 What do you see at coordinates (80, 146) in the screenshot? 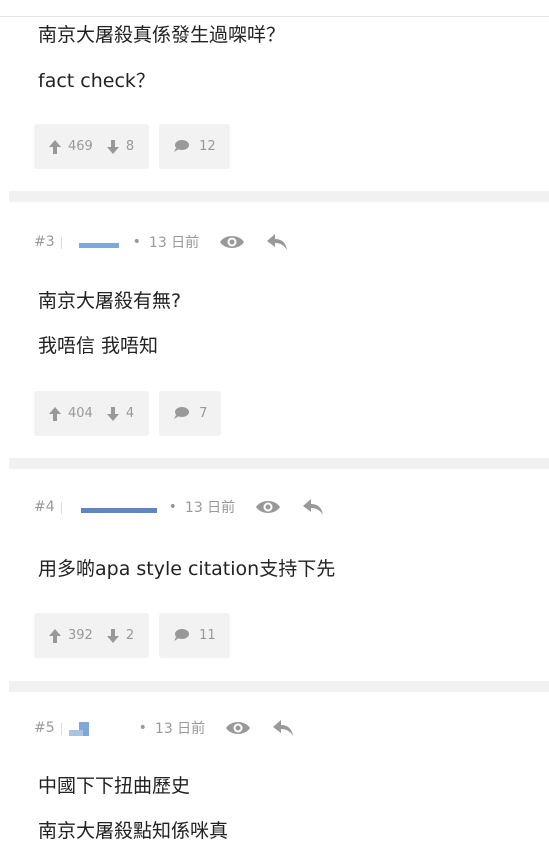
I see `upvote-count: 469` at bounding box center [80, 146].